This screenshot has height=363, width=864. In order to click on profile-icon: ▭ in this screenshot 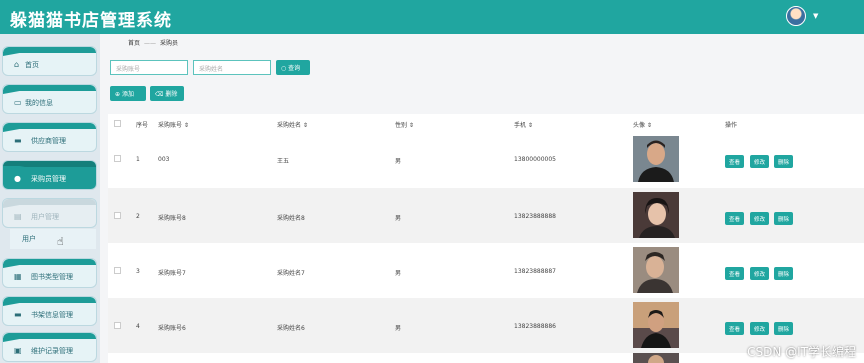, I will do `click(18, 102)`.